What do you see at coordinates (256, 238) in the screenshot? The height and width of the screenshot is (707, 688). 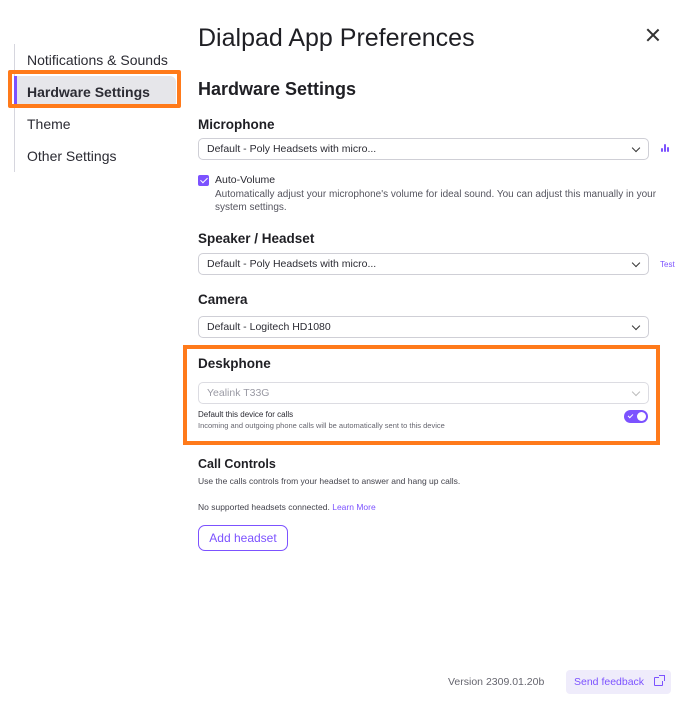 I see `speaker-label: Speaker / Headset` at bounding box center [256, 238].